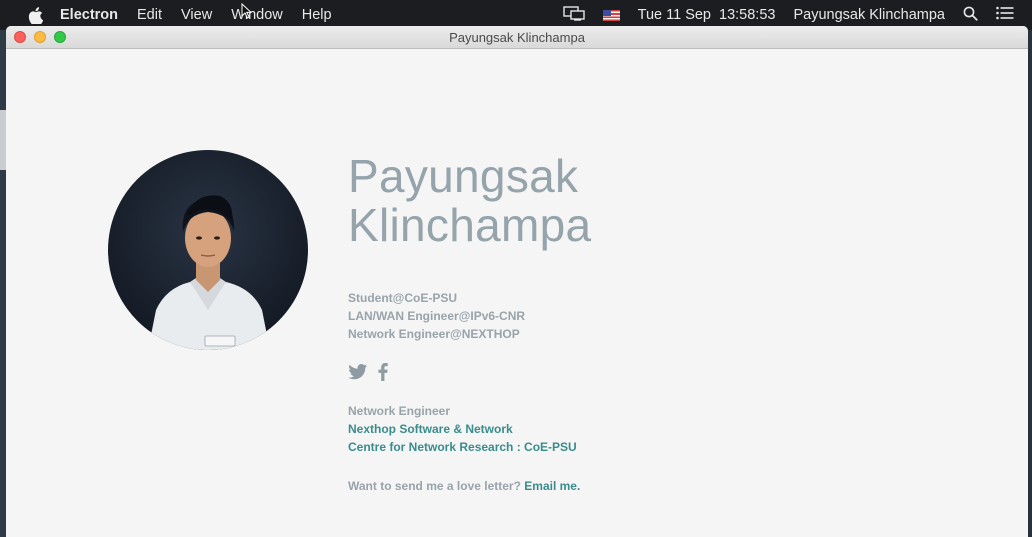 This screenshot has width=1032, height=537. I want to click on mouse-cursor-icon, so click(247, 13).